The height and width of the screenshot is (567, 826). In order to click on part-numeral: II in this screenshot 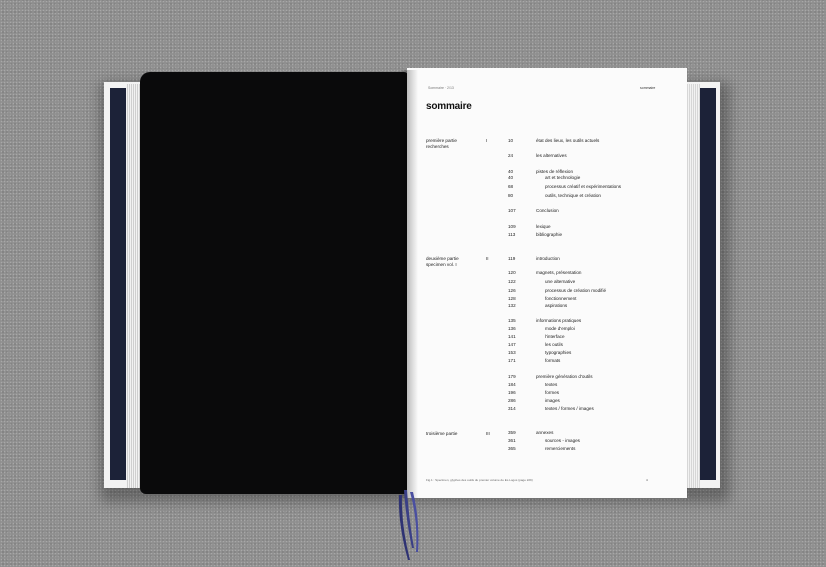, I will do `click(487, 258)`.